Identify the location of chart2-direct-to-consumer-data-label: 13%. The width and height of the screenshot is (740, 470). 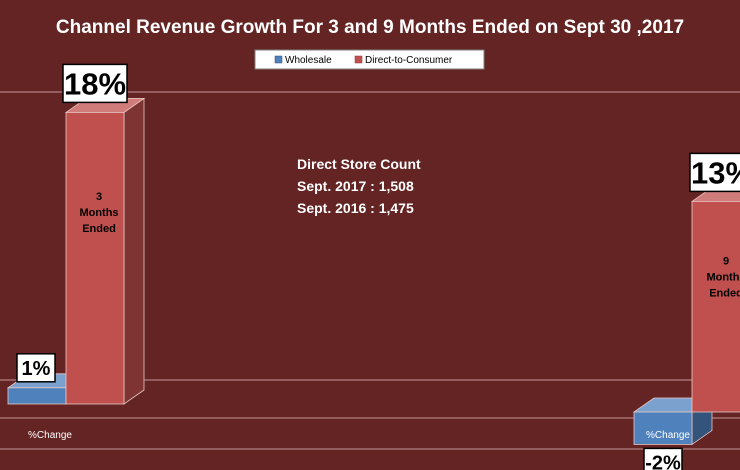
(715, 173).